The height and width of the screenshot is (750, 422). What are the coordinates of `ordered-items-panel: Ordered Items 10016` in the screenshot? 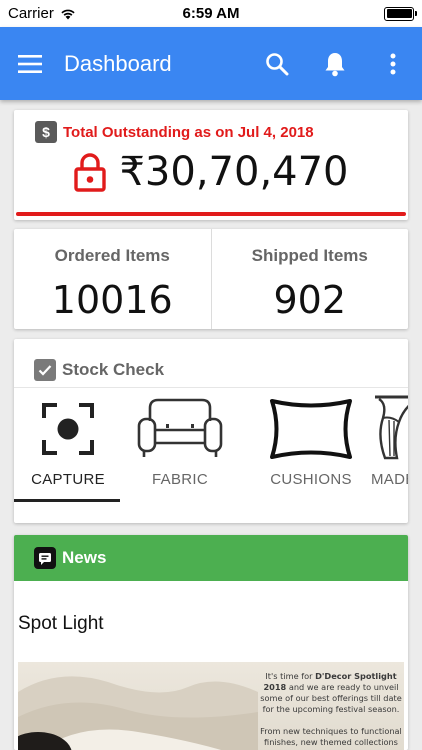 It's located at (112, 279).